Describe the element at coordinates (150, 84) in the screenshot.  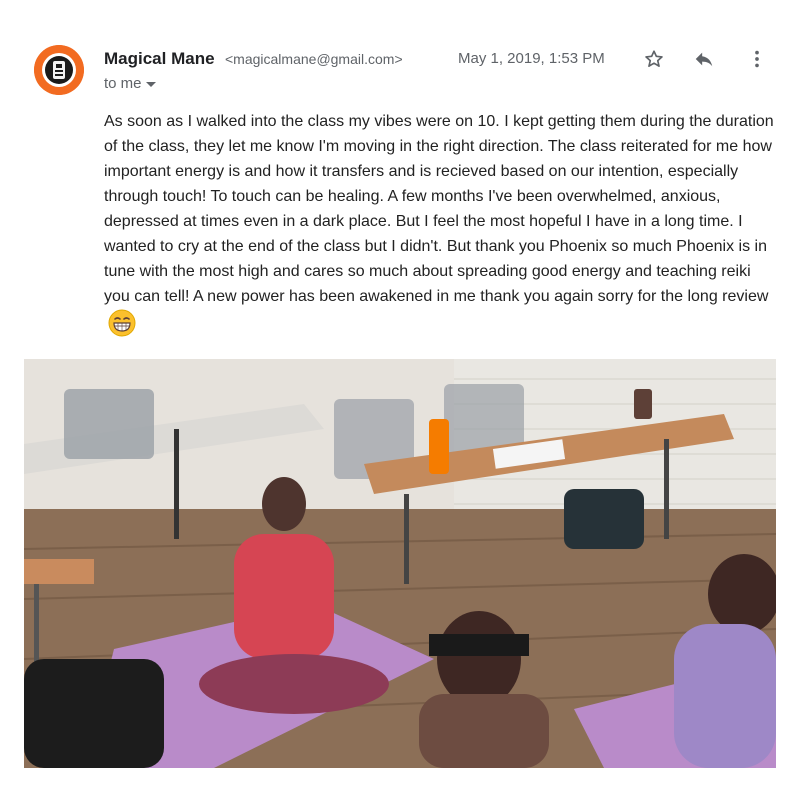
I see `chevron-down-icon` at that location.